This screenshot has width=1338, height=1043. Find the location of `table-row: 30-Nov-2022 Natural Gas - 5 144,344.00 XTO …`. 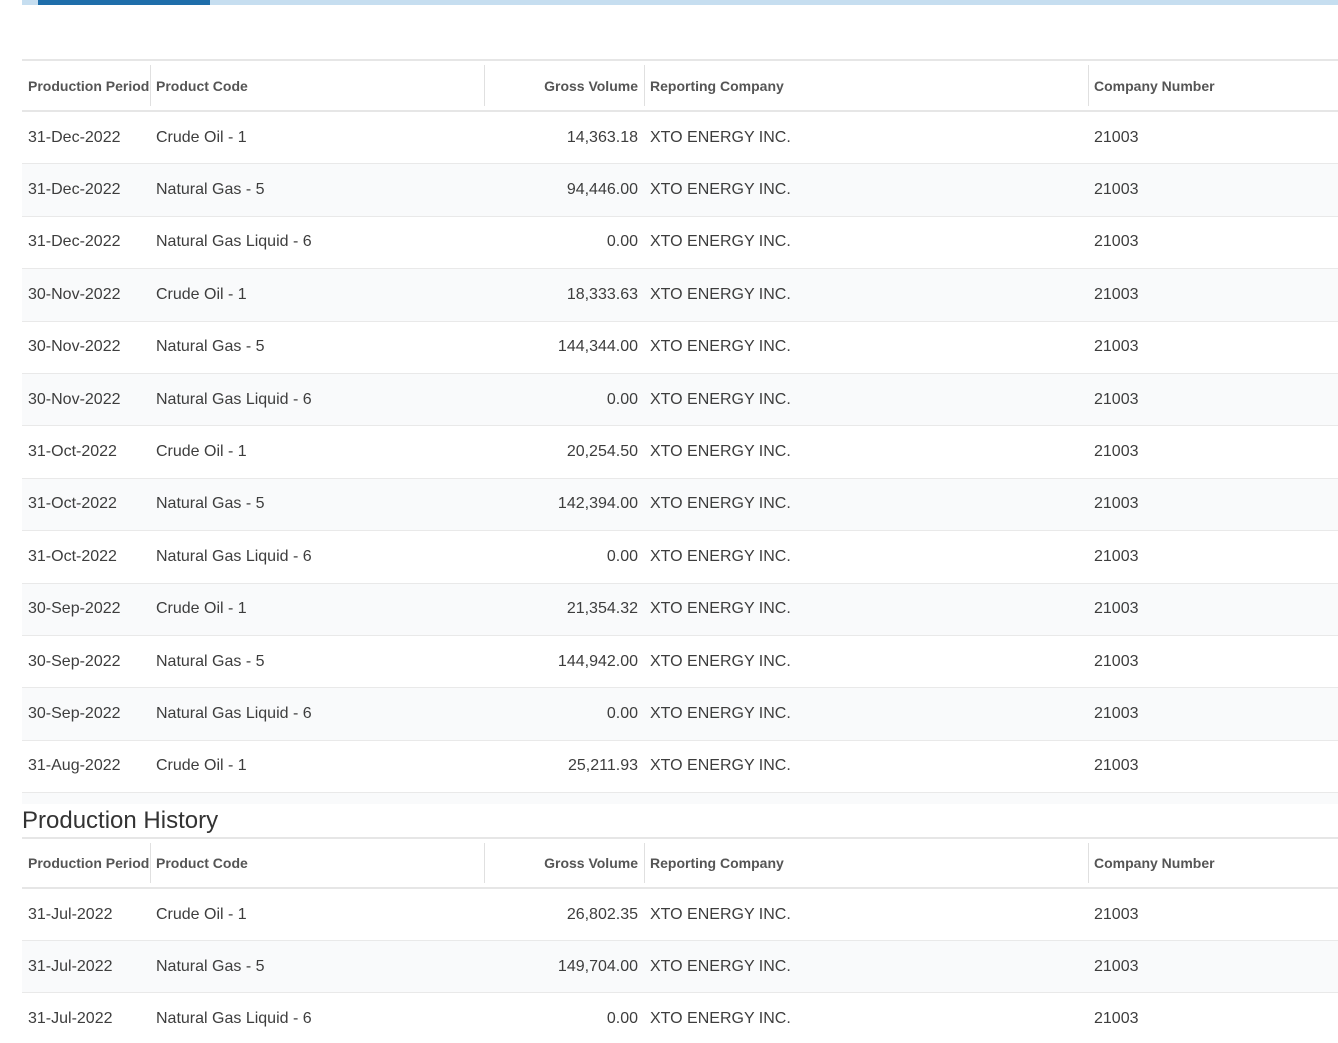

table-row: 30-Nov-2022 Natural Gas - 5 144,344.00 XTO … is located at coordinates (680, 348).